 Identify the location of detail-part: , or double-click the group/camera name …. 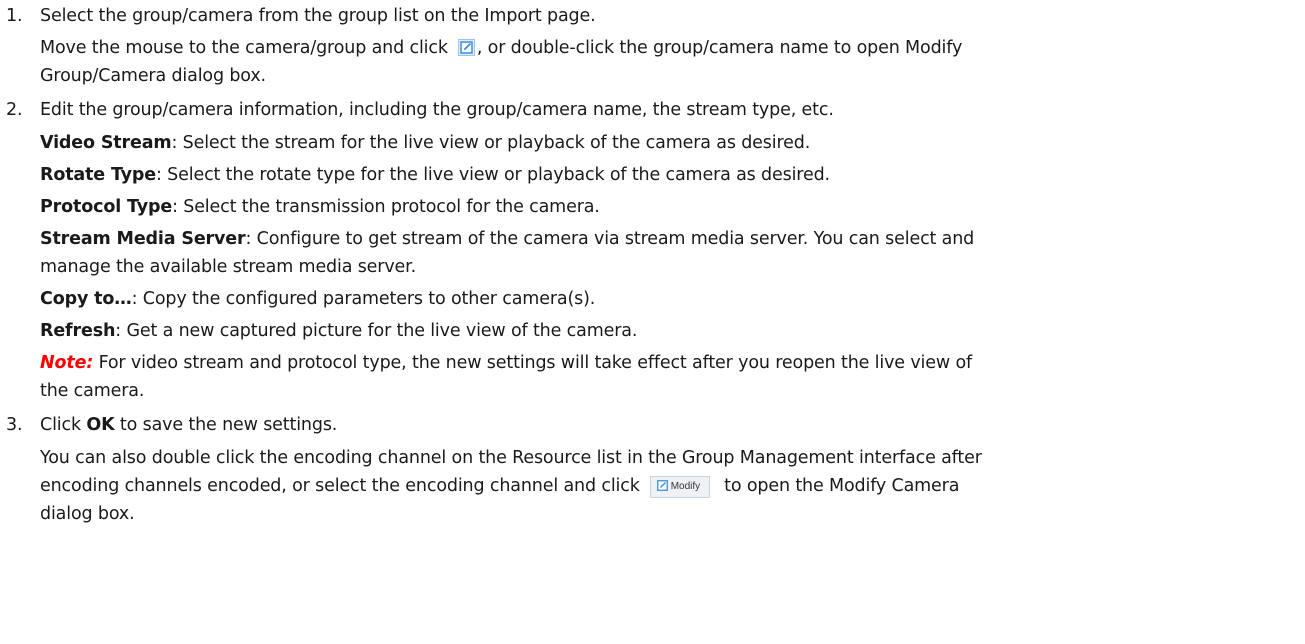
(719, 48).